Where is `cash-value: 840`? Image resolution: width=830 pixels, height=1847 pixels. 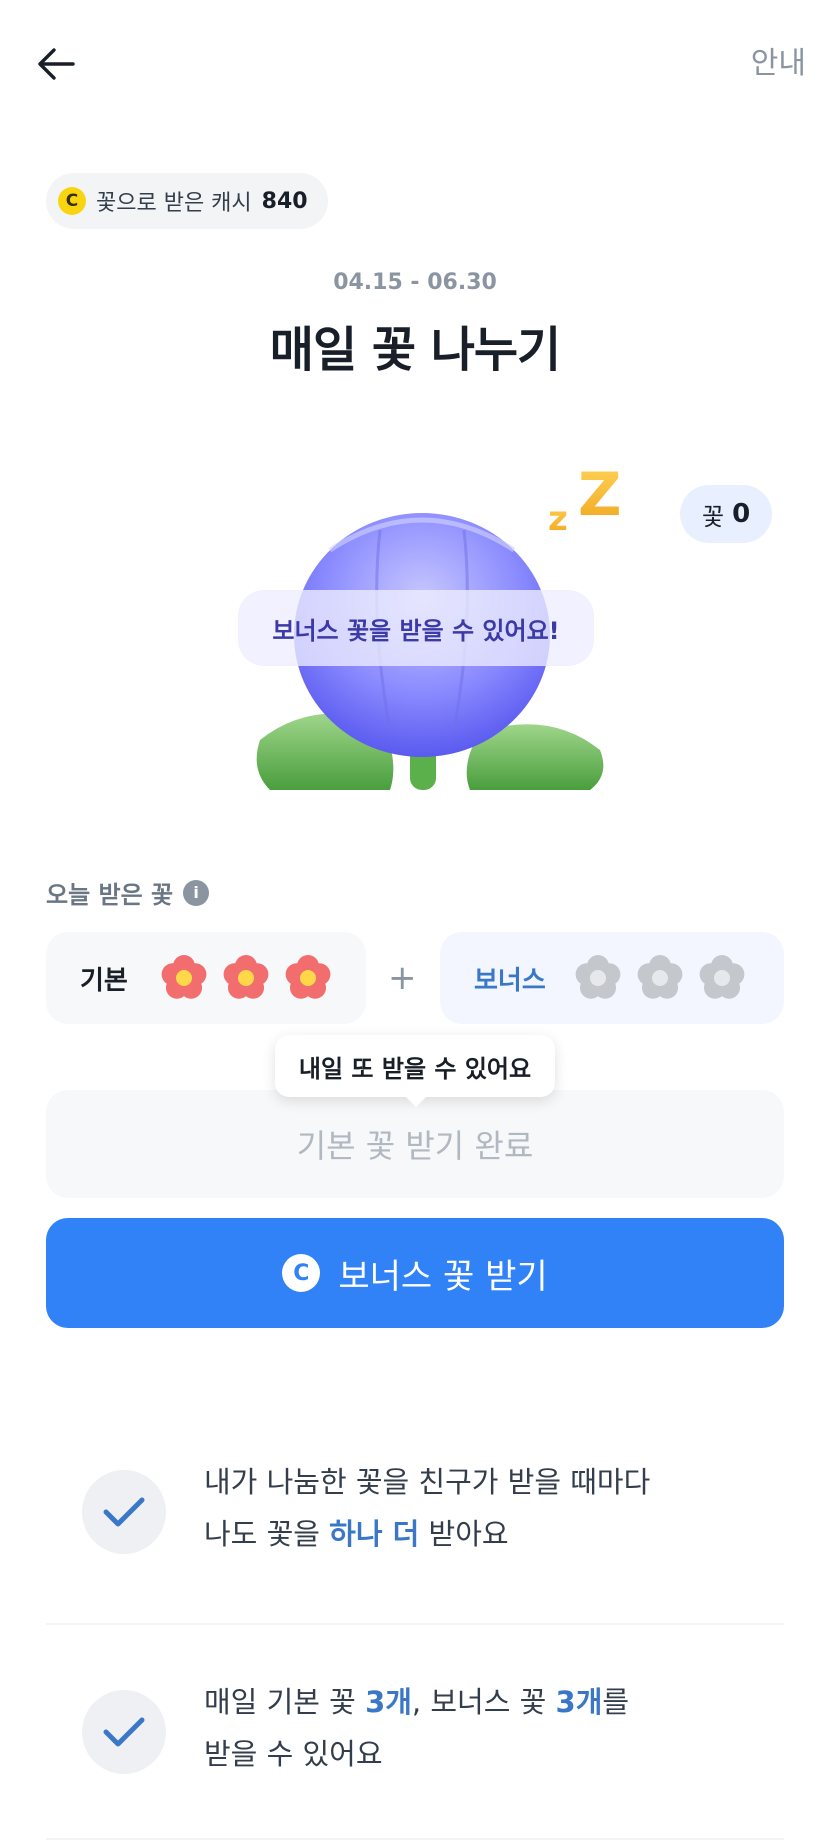 cash-value: 840 is located at coordinates (284, 201).